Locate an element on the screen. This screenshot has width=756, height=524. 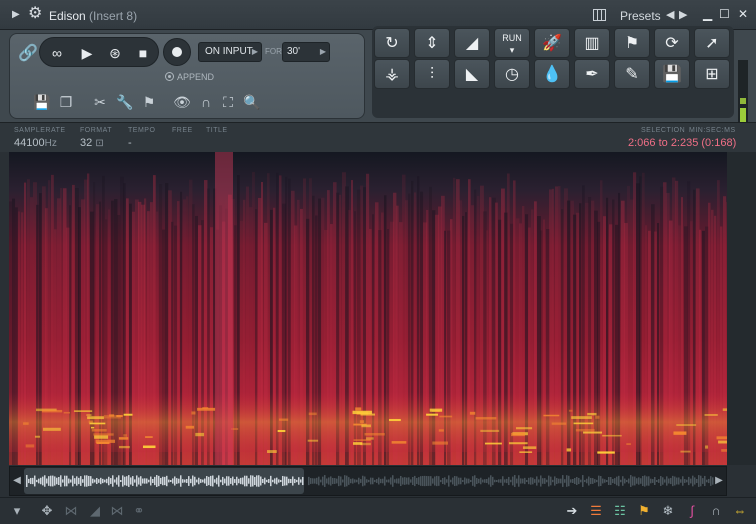
gear-icon: ⚙ is located at coordinates (35, 14).